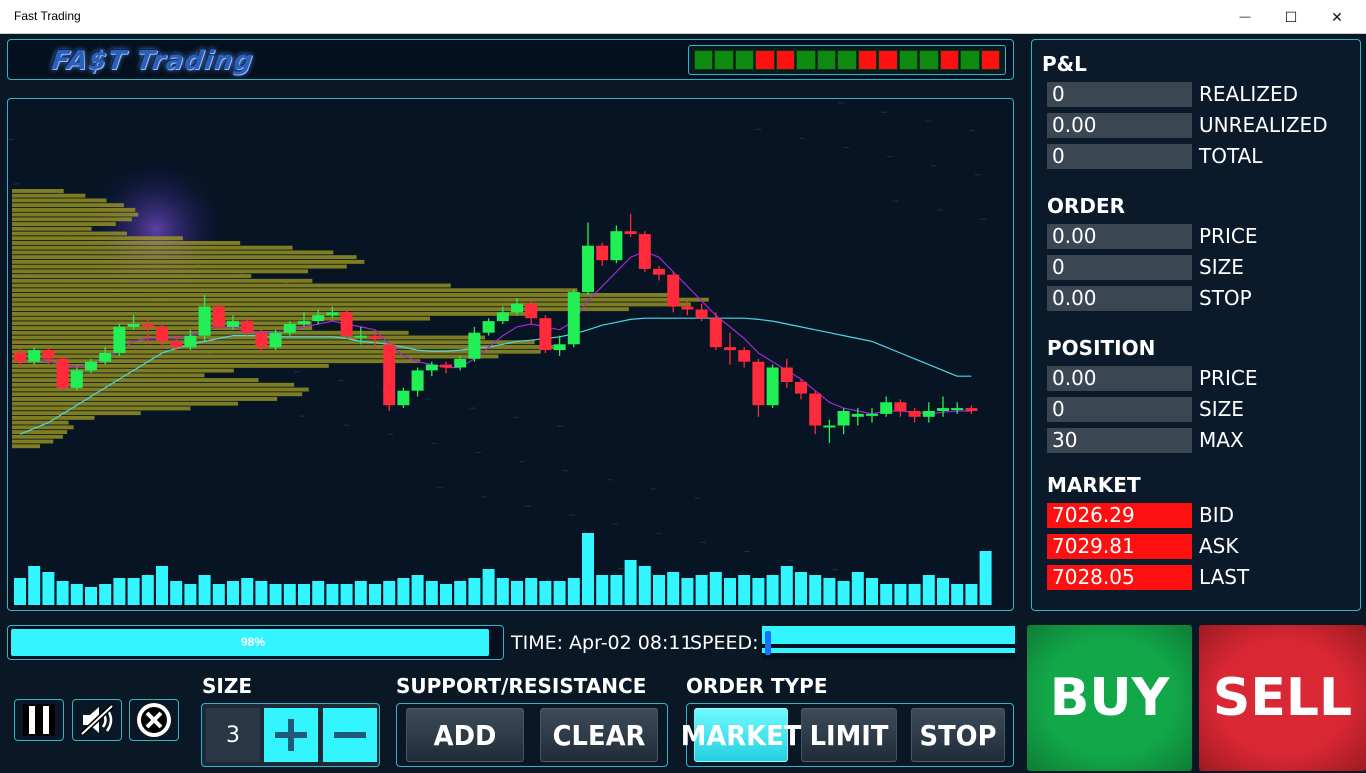  What do you see at coordinates (1217, 515) in the screenshot?
I see `market-bid-label: BID` at bounding box center [1217, 515].